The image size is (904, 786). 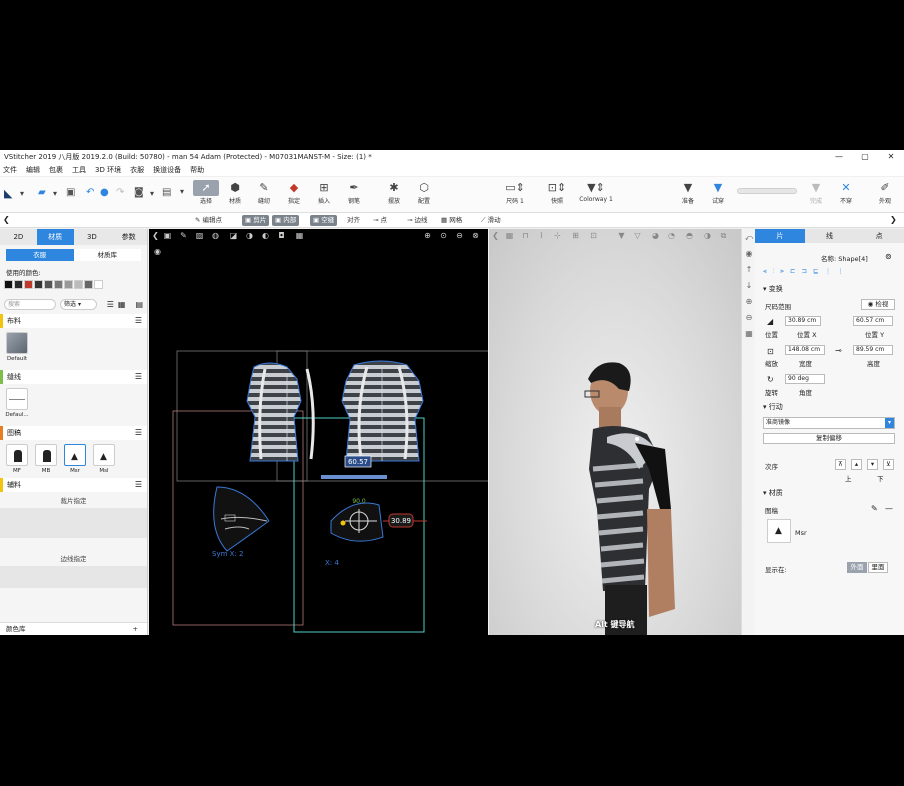 I want to click on mirror-dropdown: 准商镜像 ▾, so click(x=829, y=423).